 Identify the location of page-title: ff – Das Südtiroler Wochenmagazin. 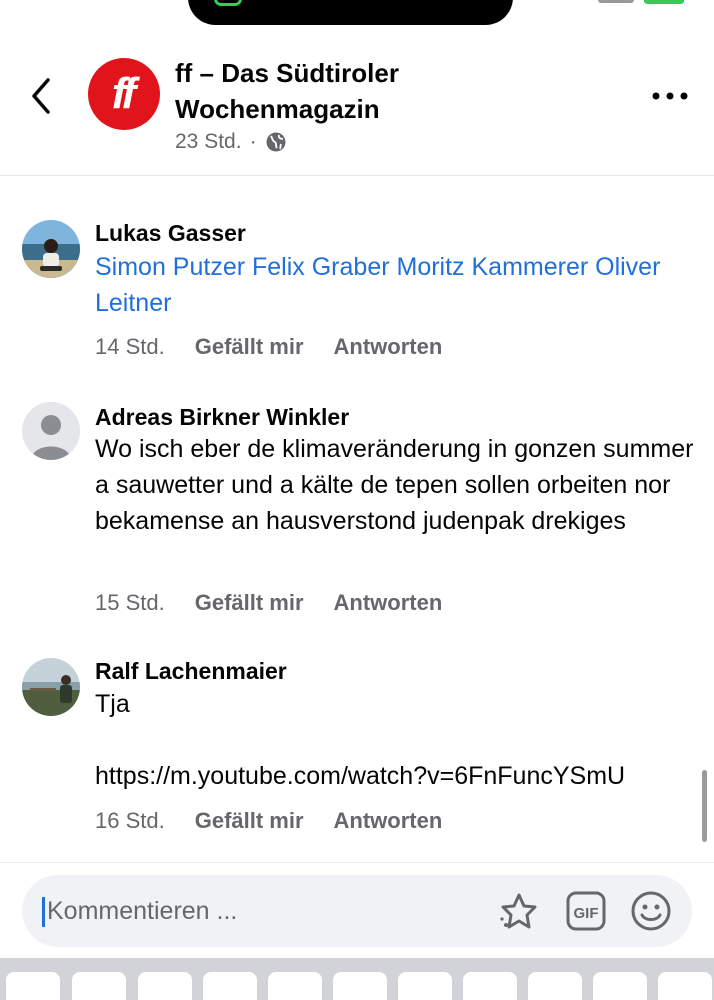
(385, 91).